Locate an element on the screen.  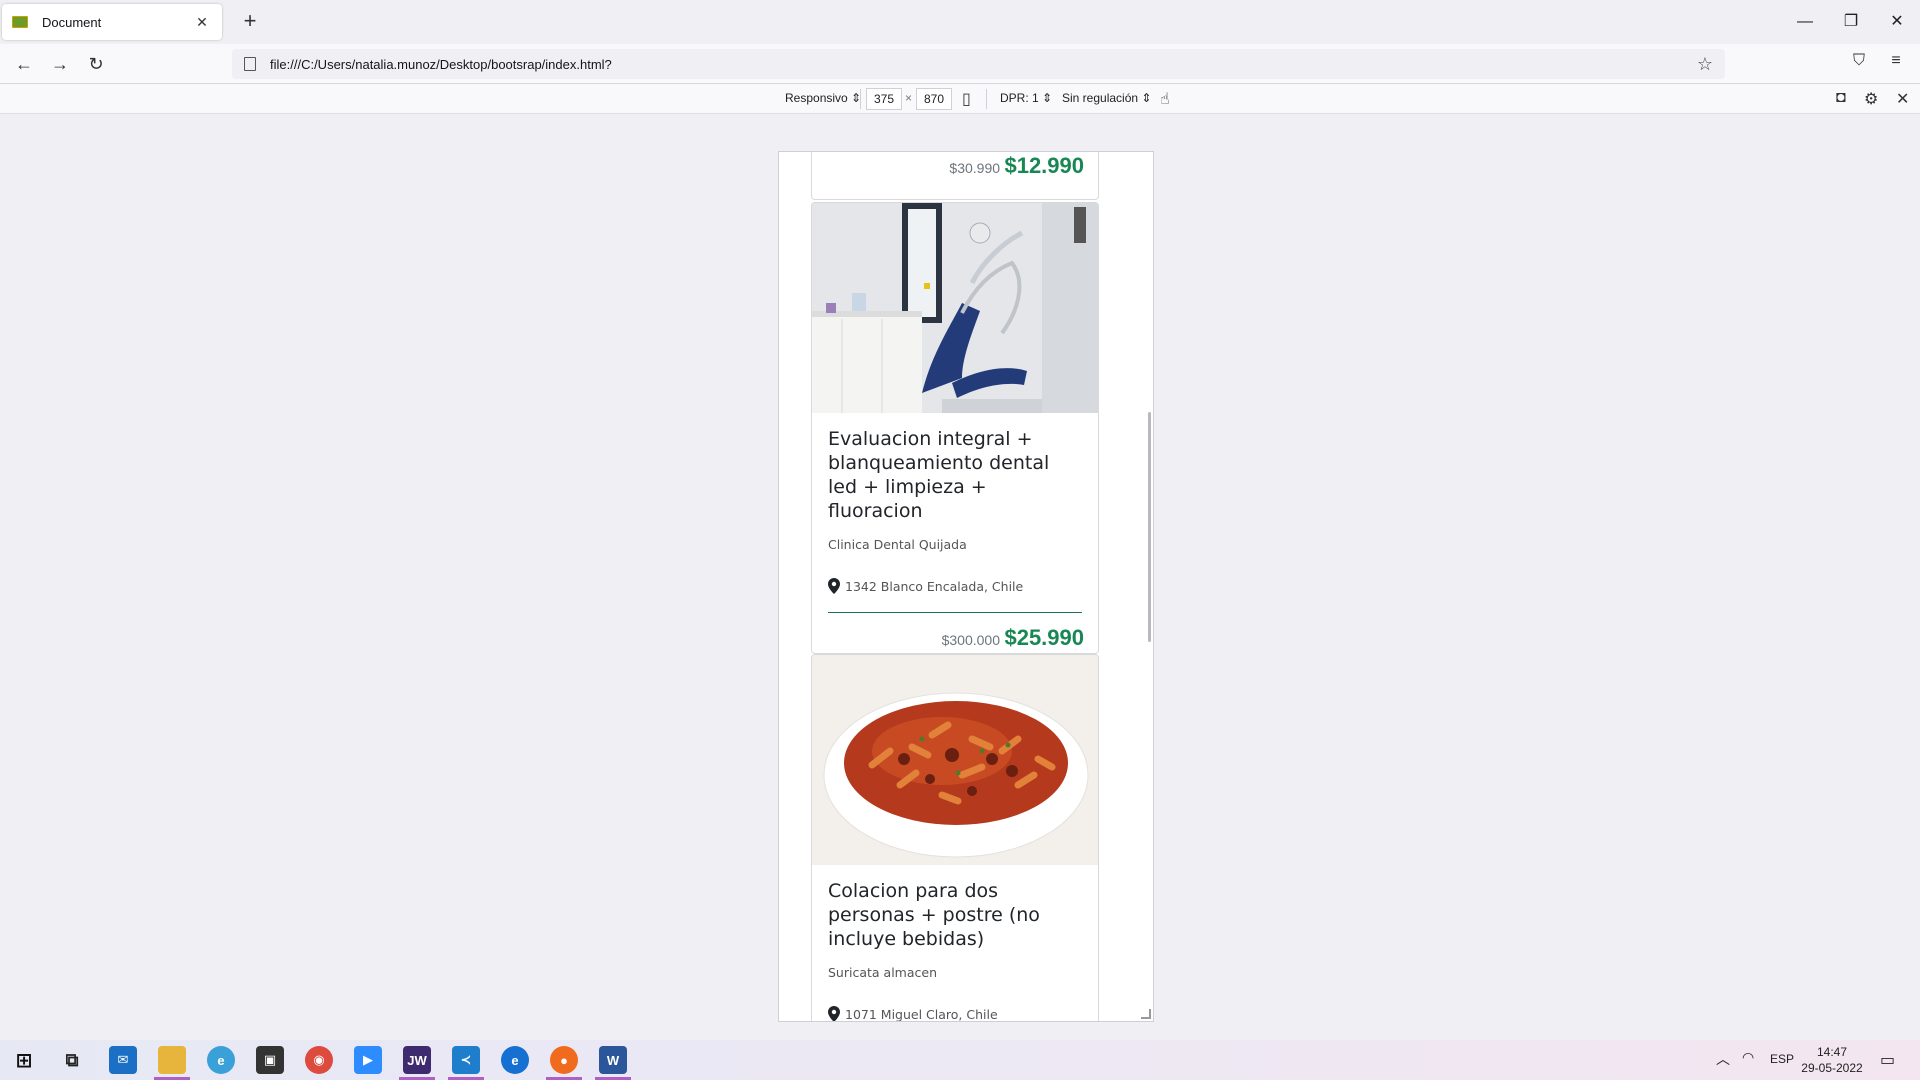
page-icon is located at coordinates (250, 64).